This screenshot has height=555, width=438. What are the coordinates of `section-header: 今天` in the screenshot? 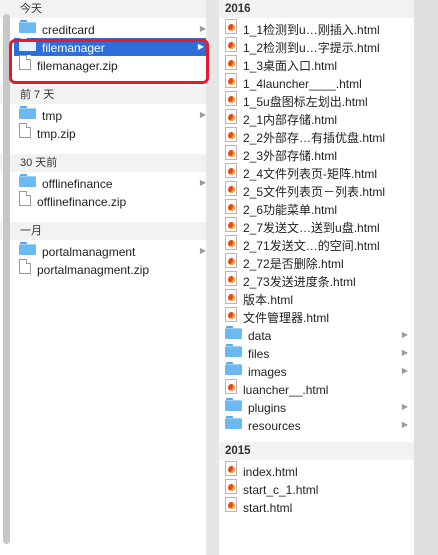 It's located at (106, 9).